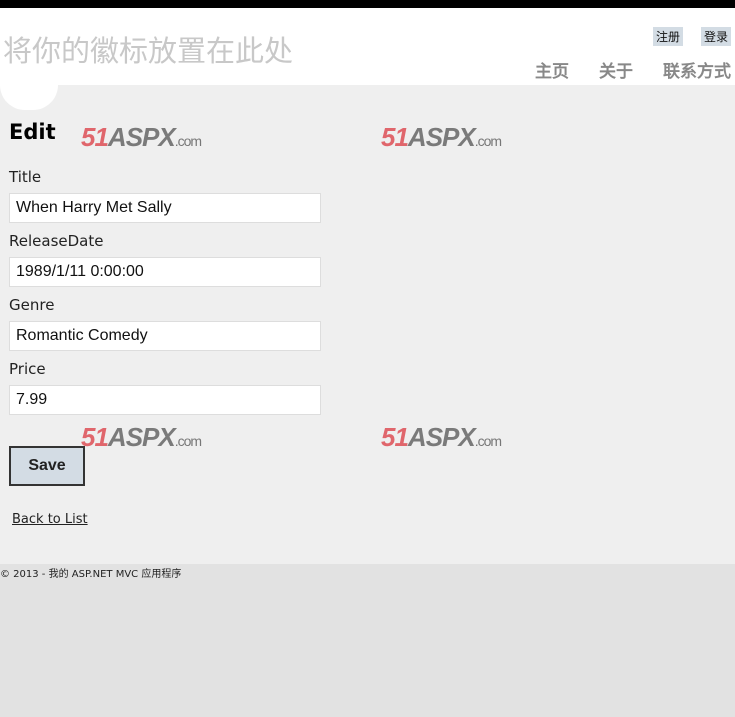 This screenshot has width=735, height=717. What do you see at coordinates (697, 69) in the screenshot?
I see `nav-contact: 联系方式` at bounding box center [697, 69].